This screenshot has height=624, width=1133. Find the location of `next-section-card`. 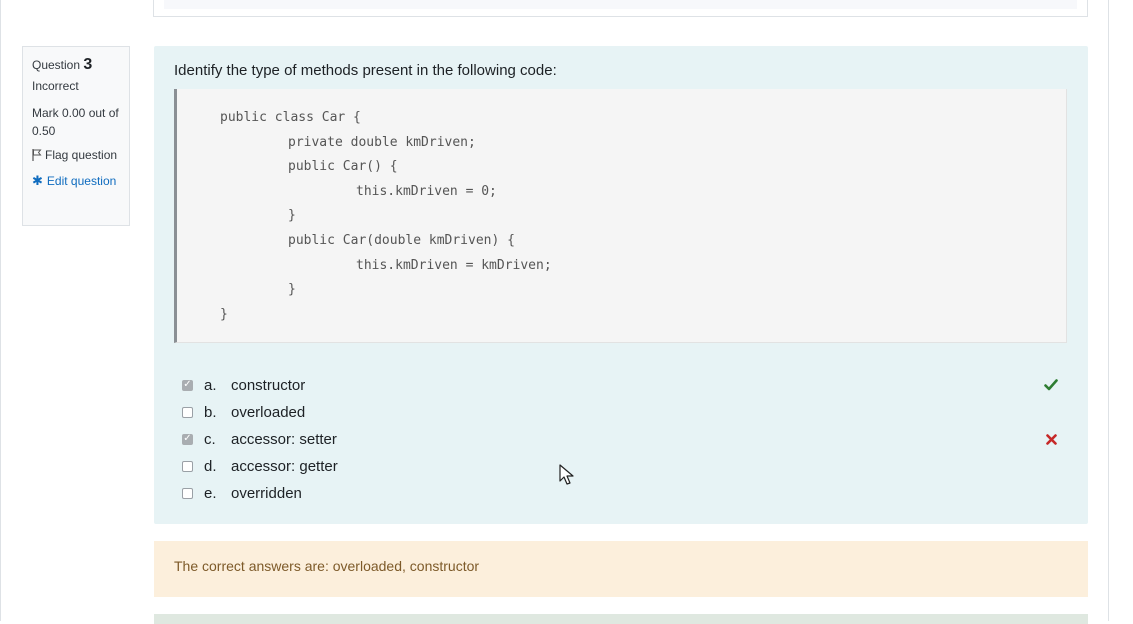

next-section-card is located at coordinates (621, 619).